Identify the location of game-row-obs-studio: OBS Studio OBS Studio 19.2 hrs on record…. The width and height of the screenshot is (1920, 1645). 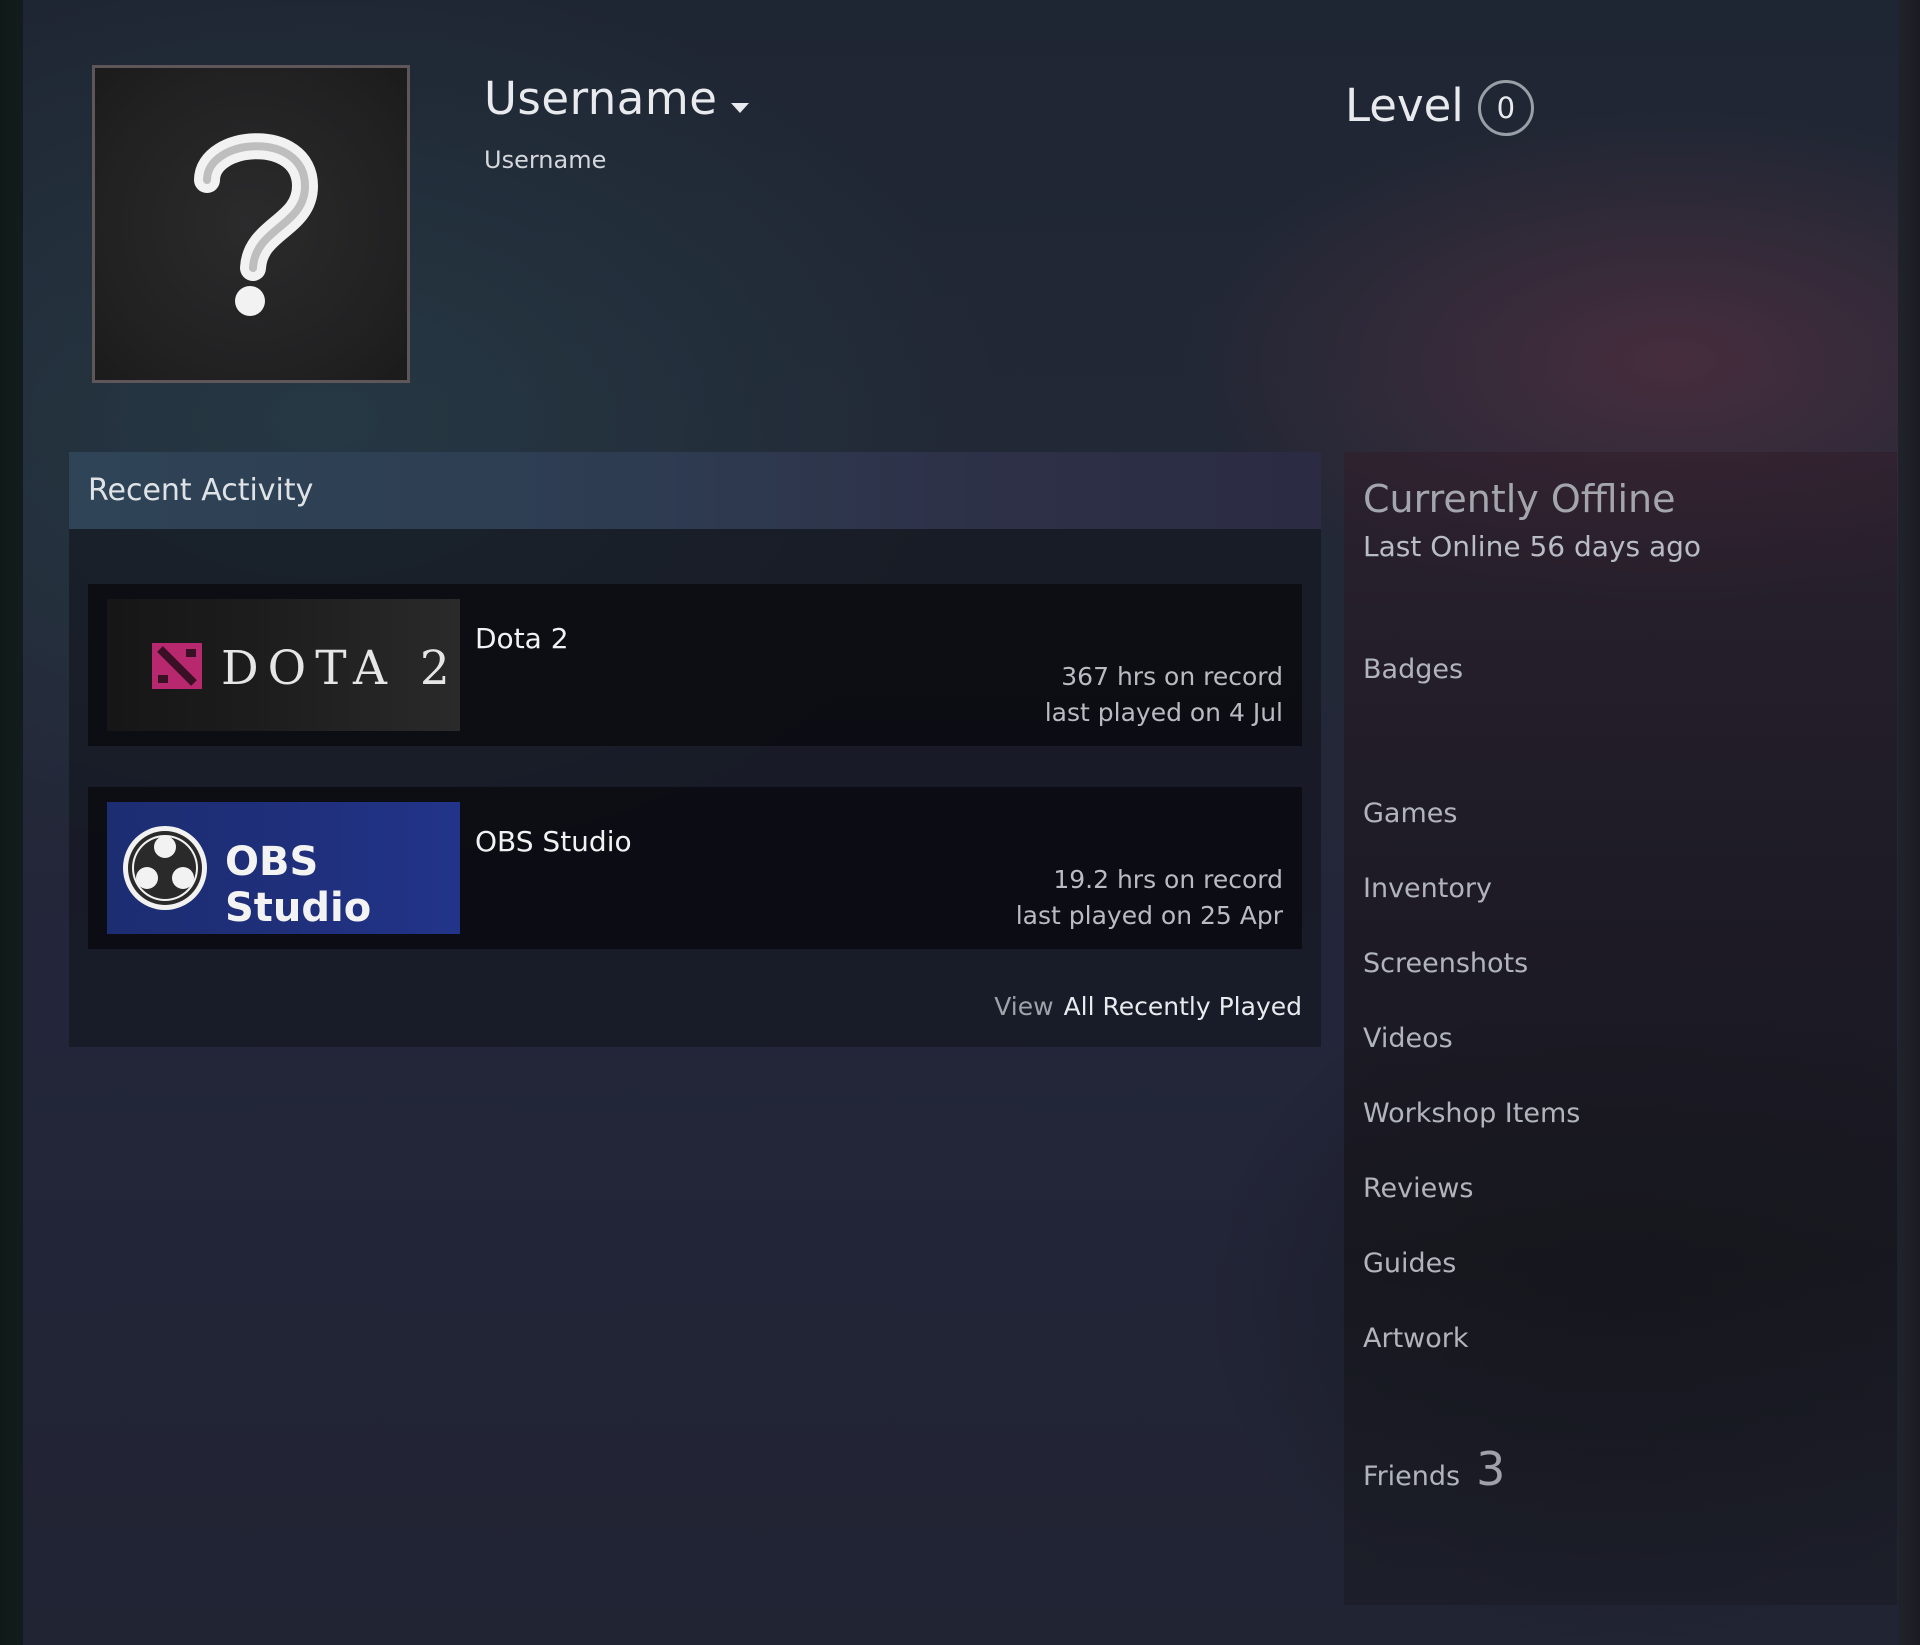
(695, 868).